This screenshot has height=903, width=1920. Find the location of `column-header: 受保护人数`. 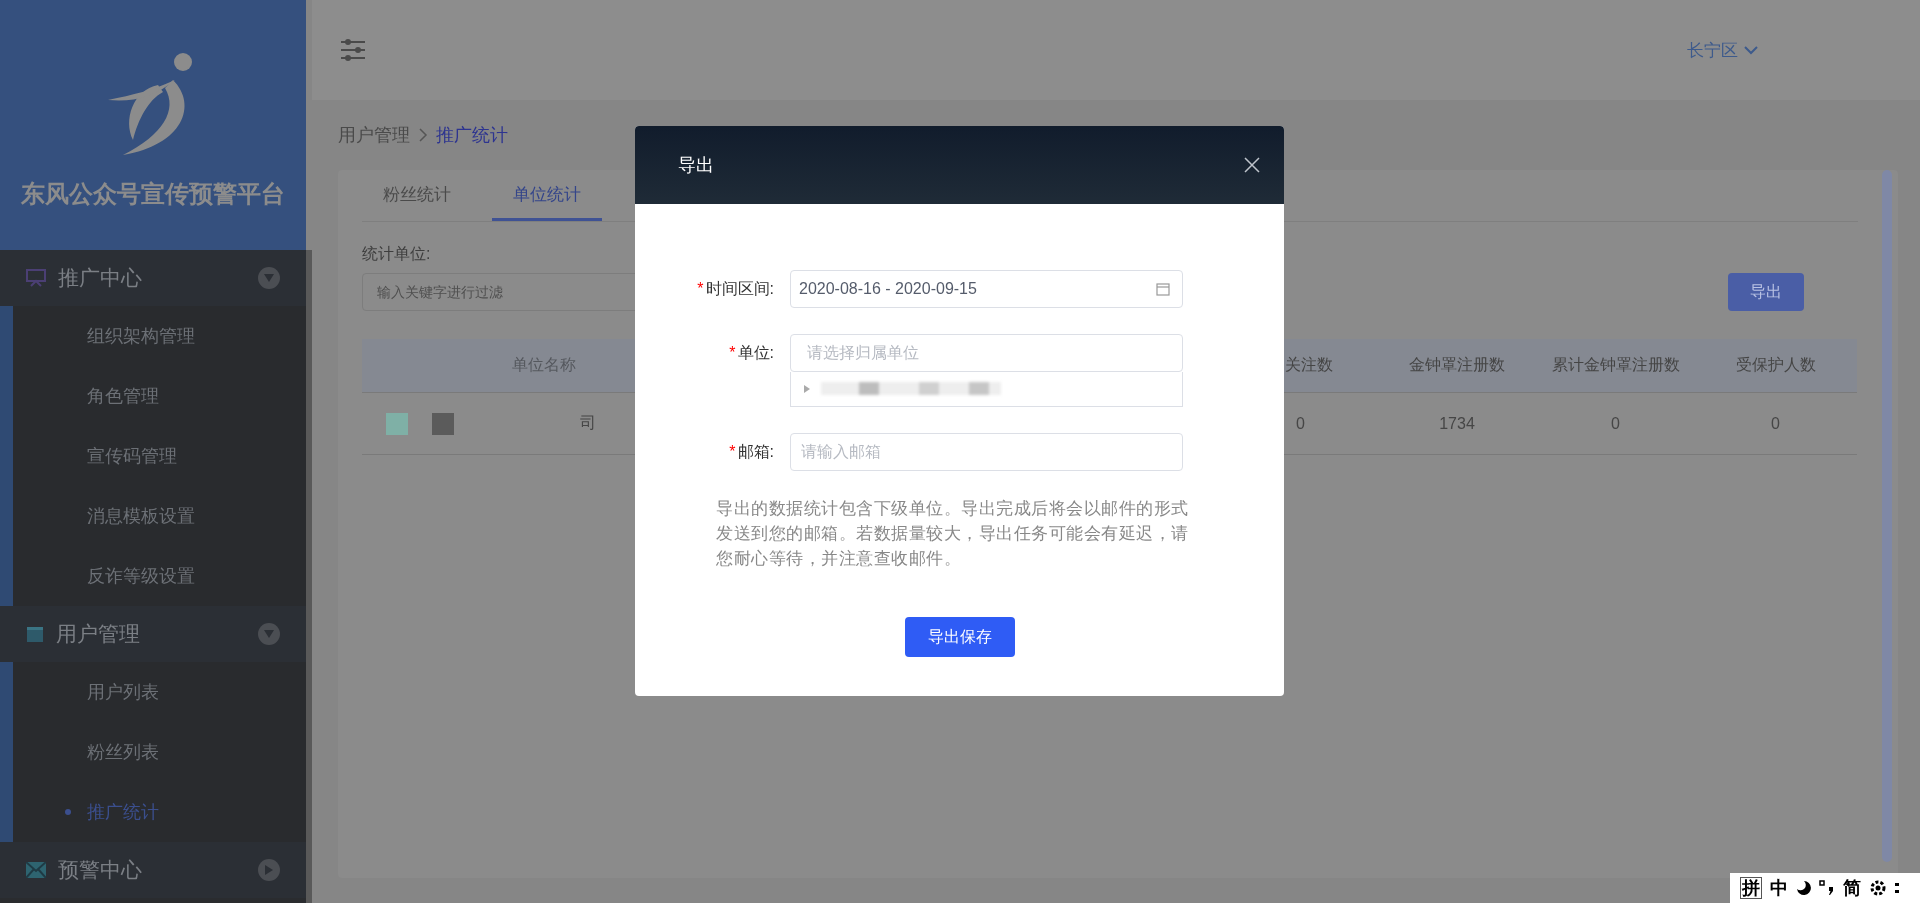

column-header: 受保护人数 is located at coordinates (1775, 366).